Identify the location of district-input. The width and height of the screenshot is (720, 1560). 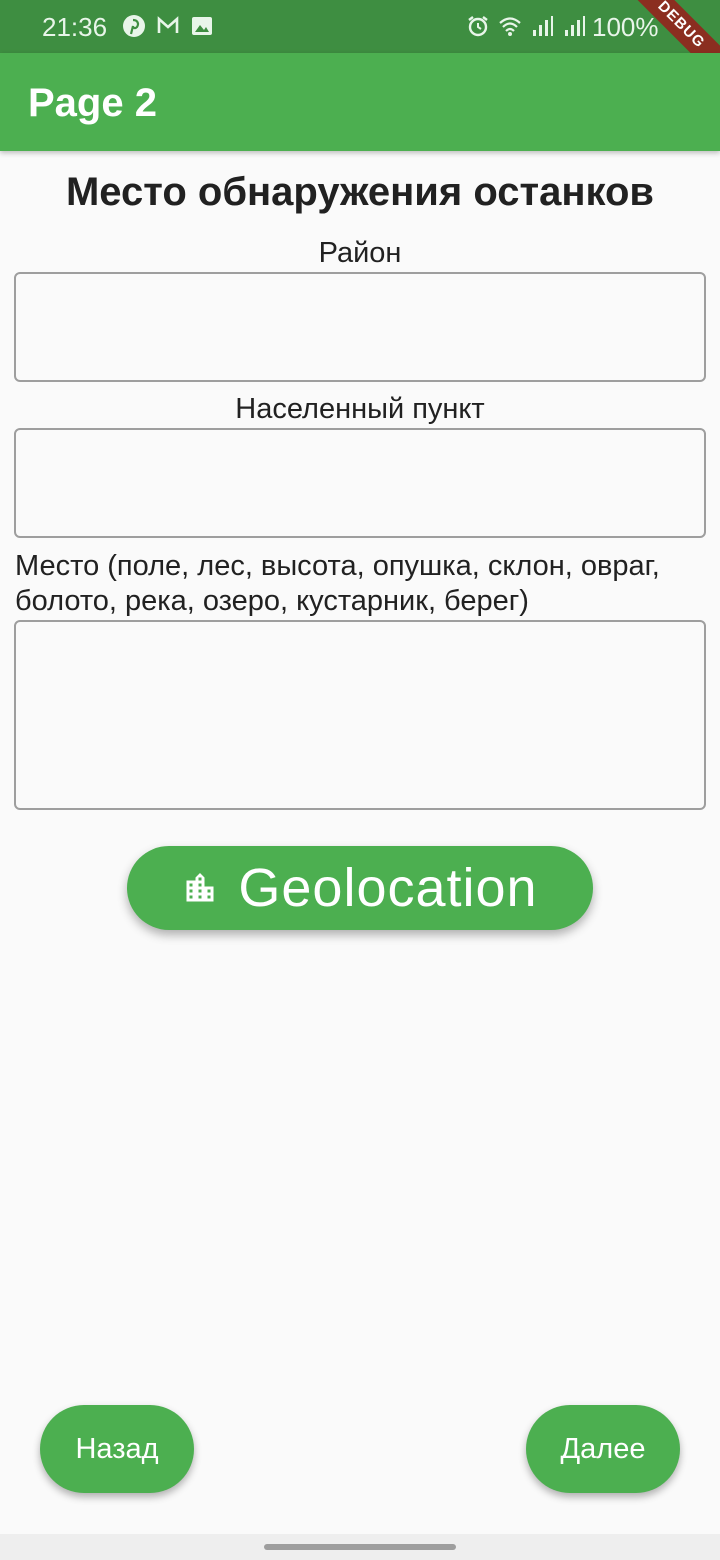
(360, 327).